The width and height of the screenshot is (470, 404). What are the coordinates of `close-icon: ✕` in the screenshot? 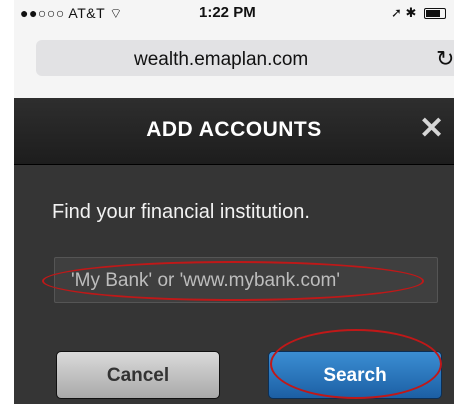 It's located at (431, 128).